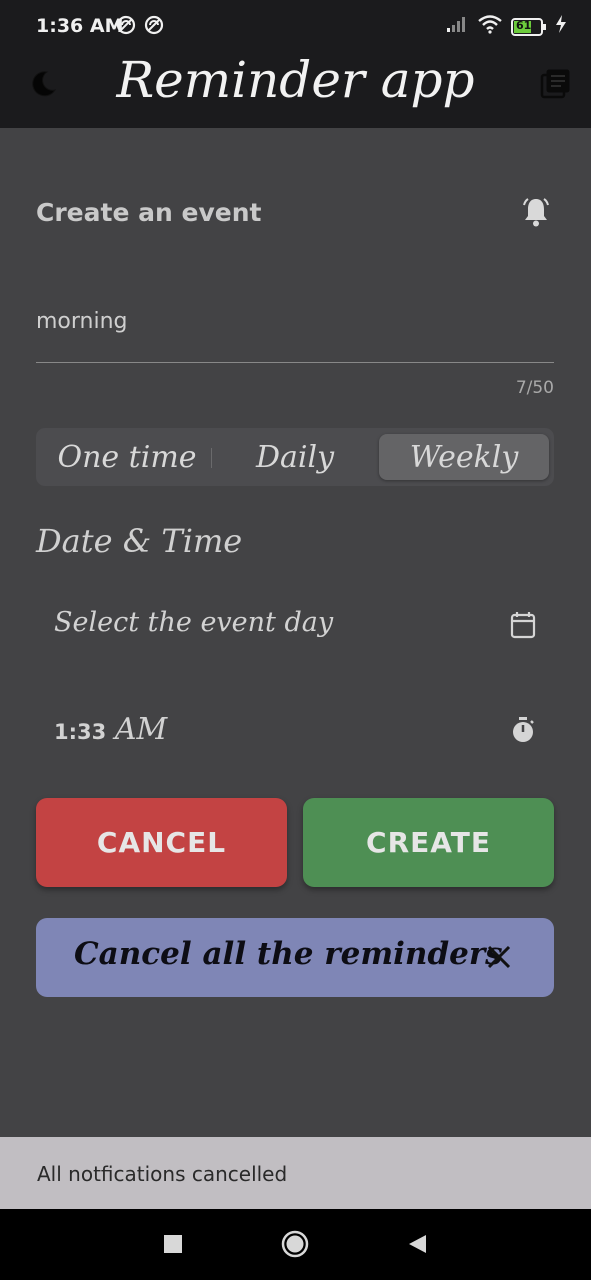 This screenshot has height=1280, width=591. I want to click on frequency-option-daily: Daily, so click(295, 457).